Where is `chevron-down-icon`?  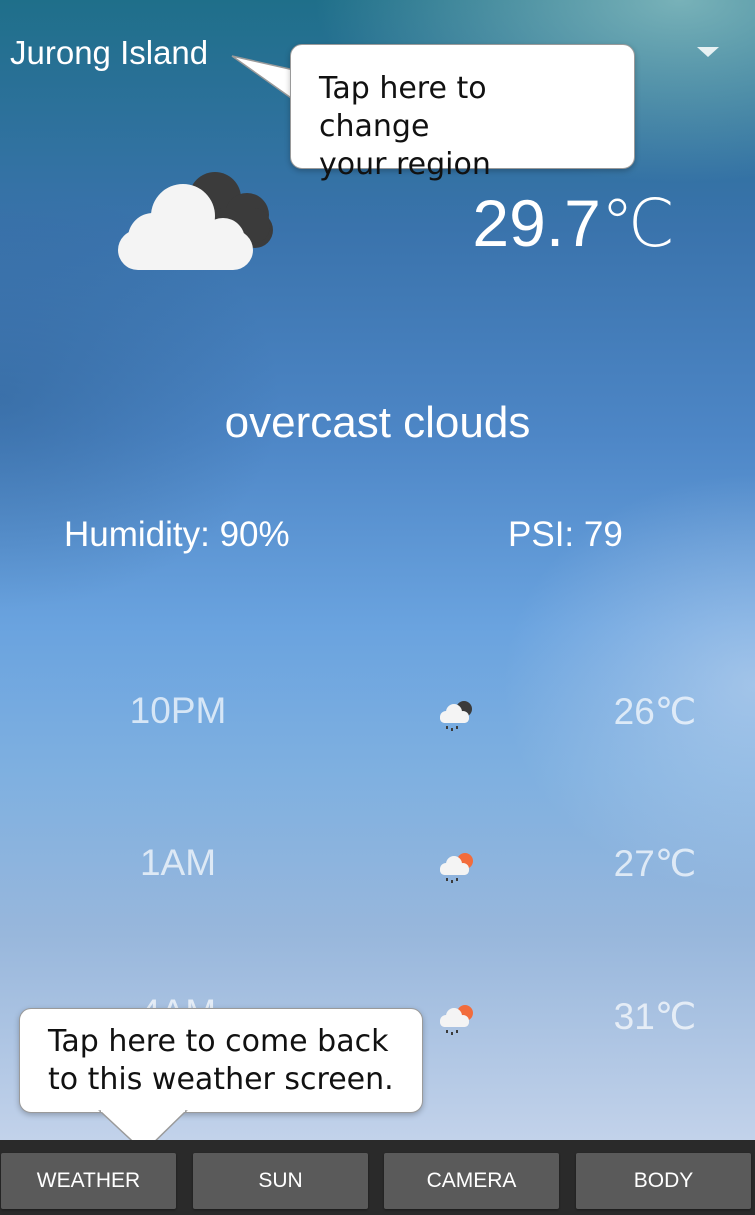
chevron-down-icon is located at coordinates (708, 52).